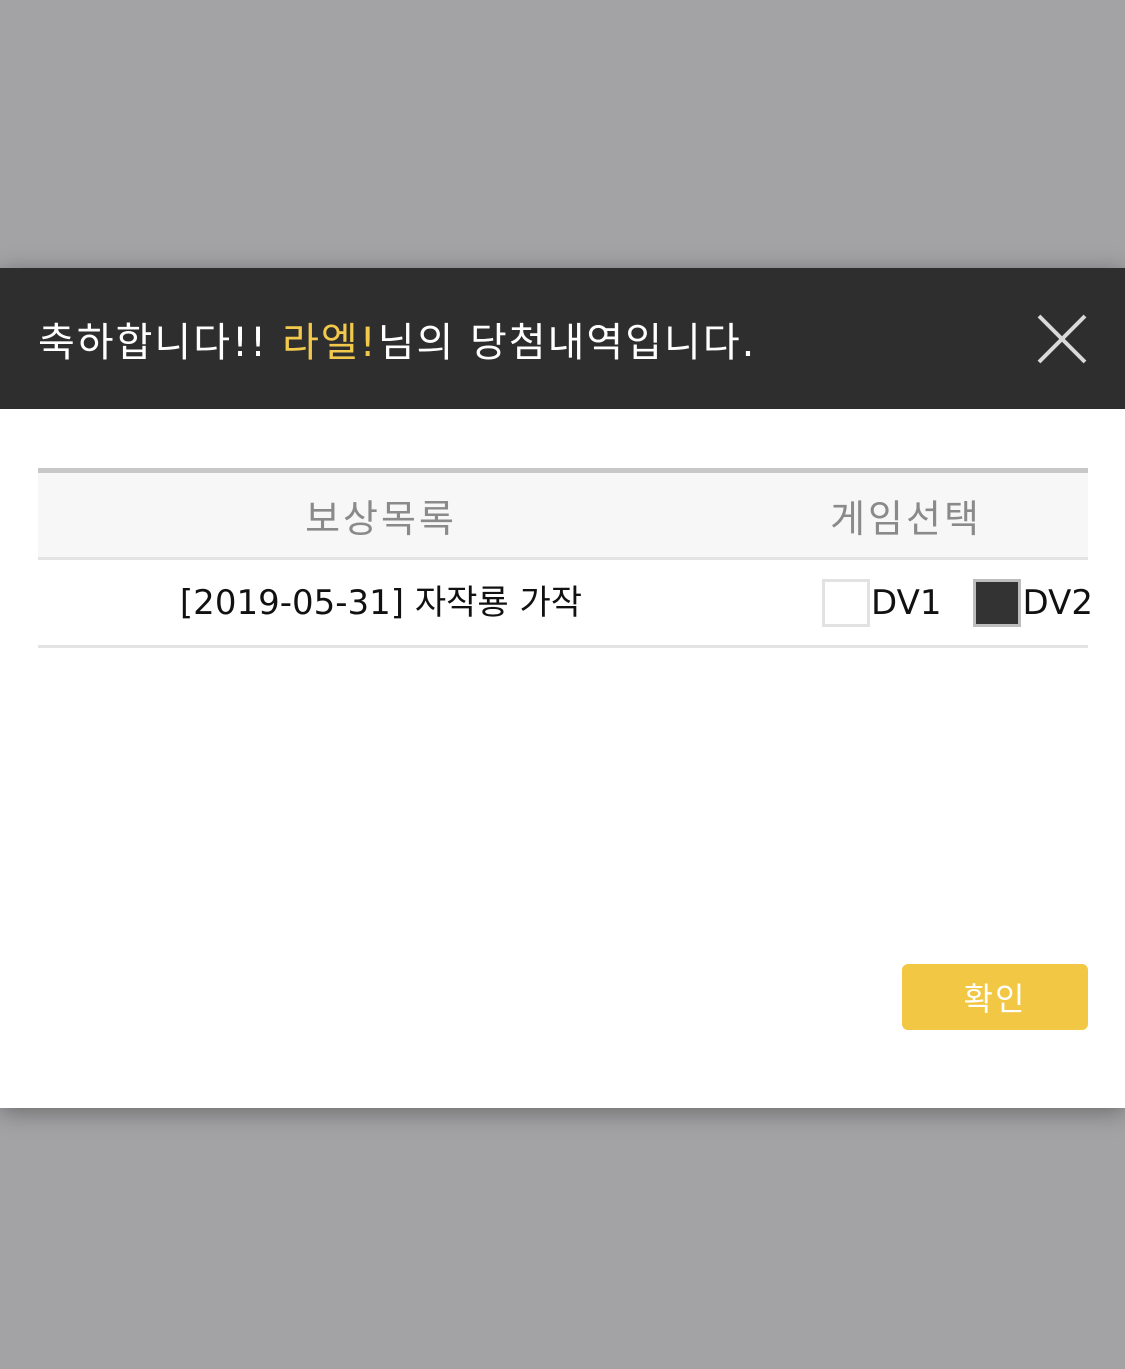 The image size is (1125, 1369). What do you see at coordinates (381, 603) in the screenshot?
I see `reward-cell: [2019-05-31] 자작룡 가작` at bounding box center [381, 603].